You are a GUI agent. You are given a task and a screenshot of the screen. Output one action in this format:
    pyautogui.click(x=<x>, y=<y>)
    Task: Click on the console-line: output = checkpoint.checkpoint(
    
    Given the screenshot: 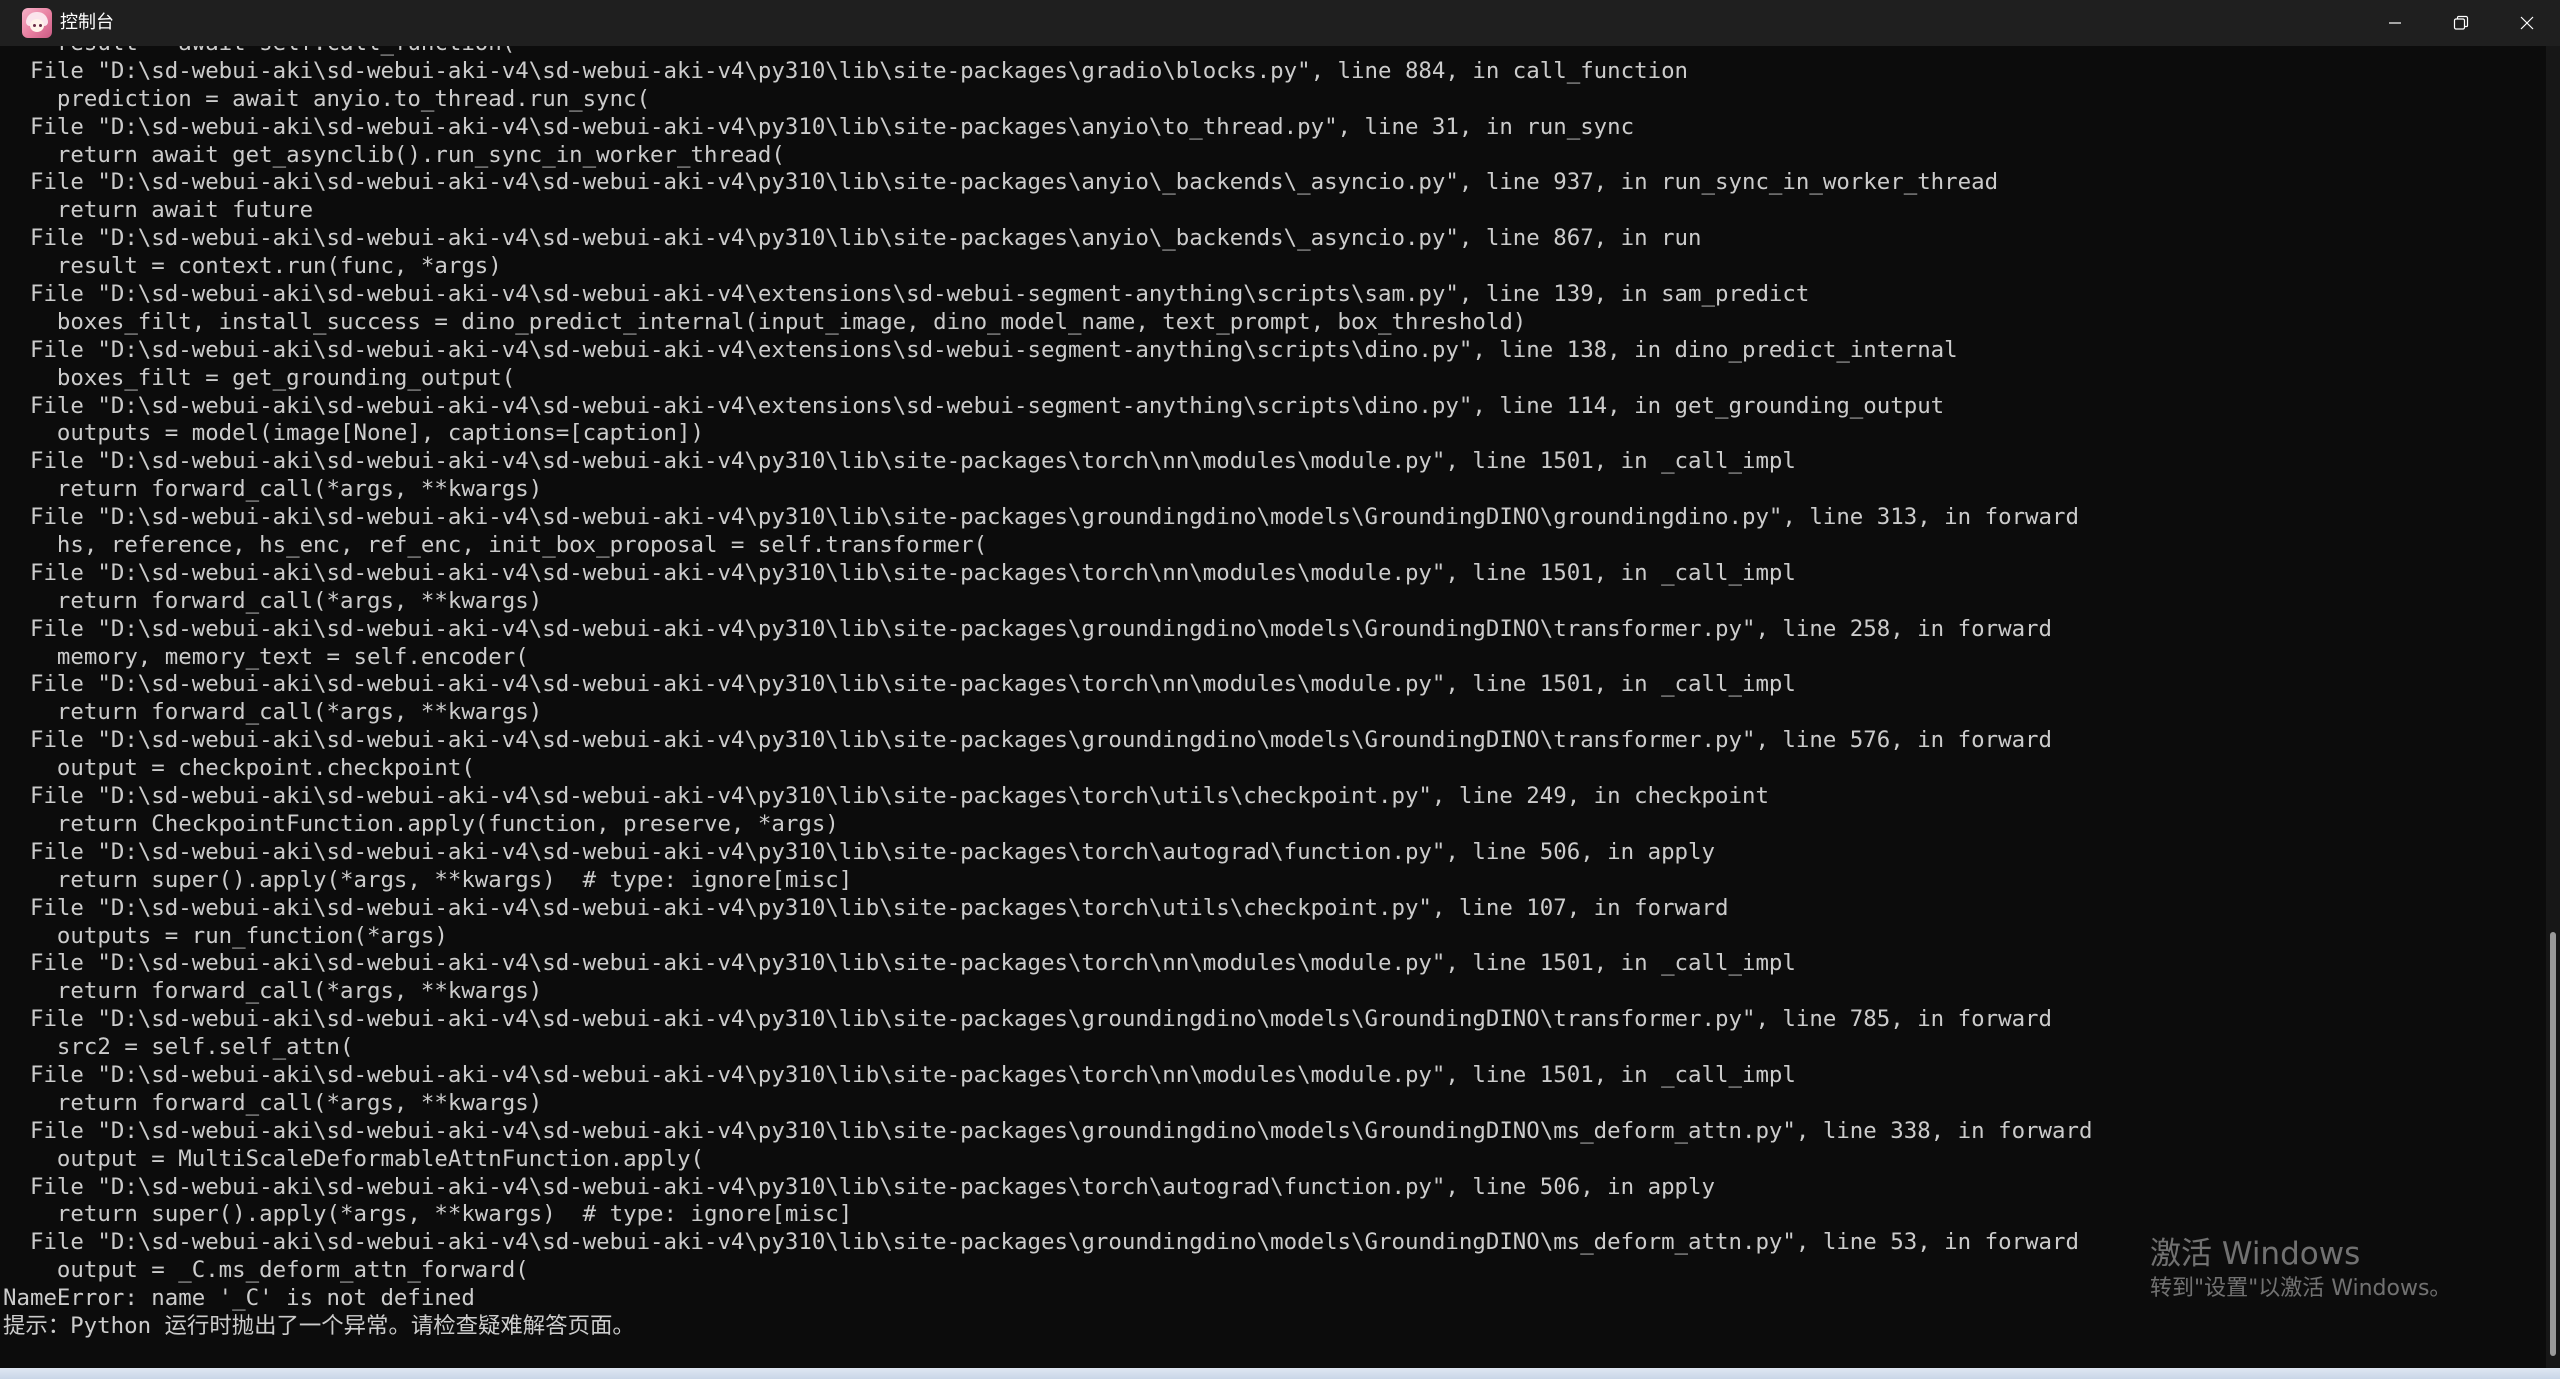 What is the action you would take?
    pyautogui.click(x=239, y=768)
    